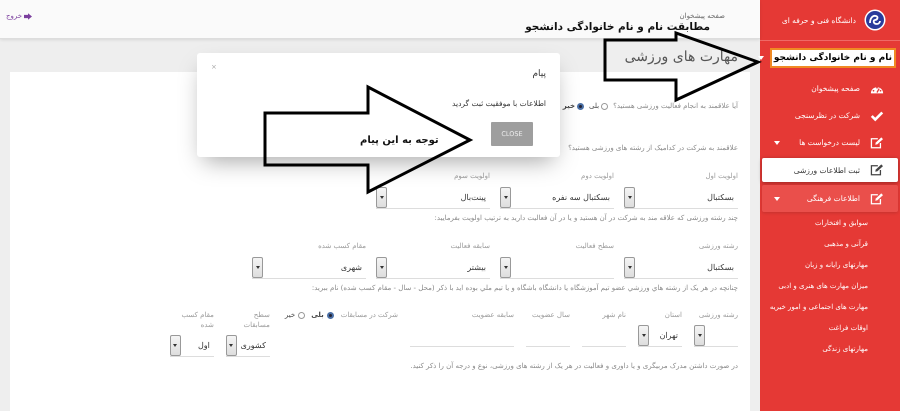 The image size is (900, 411). I want to click on dropdown-field: بسکتبال سه نفره, so click(557, 198).